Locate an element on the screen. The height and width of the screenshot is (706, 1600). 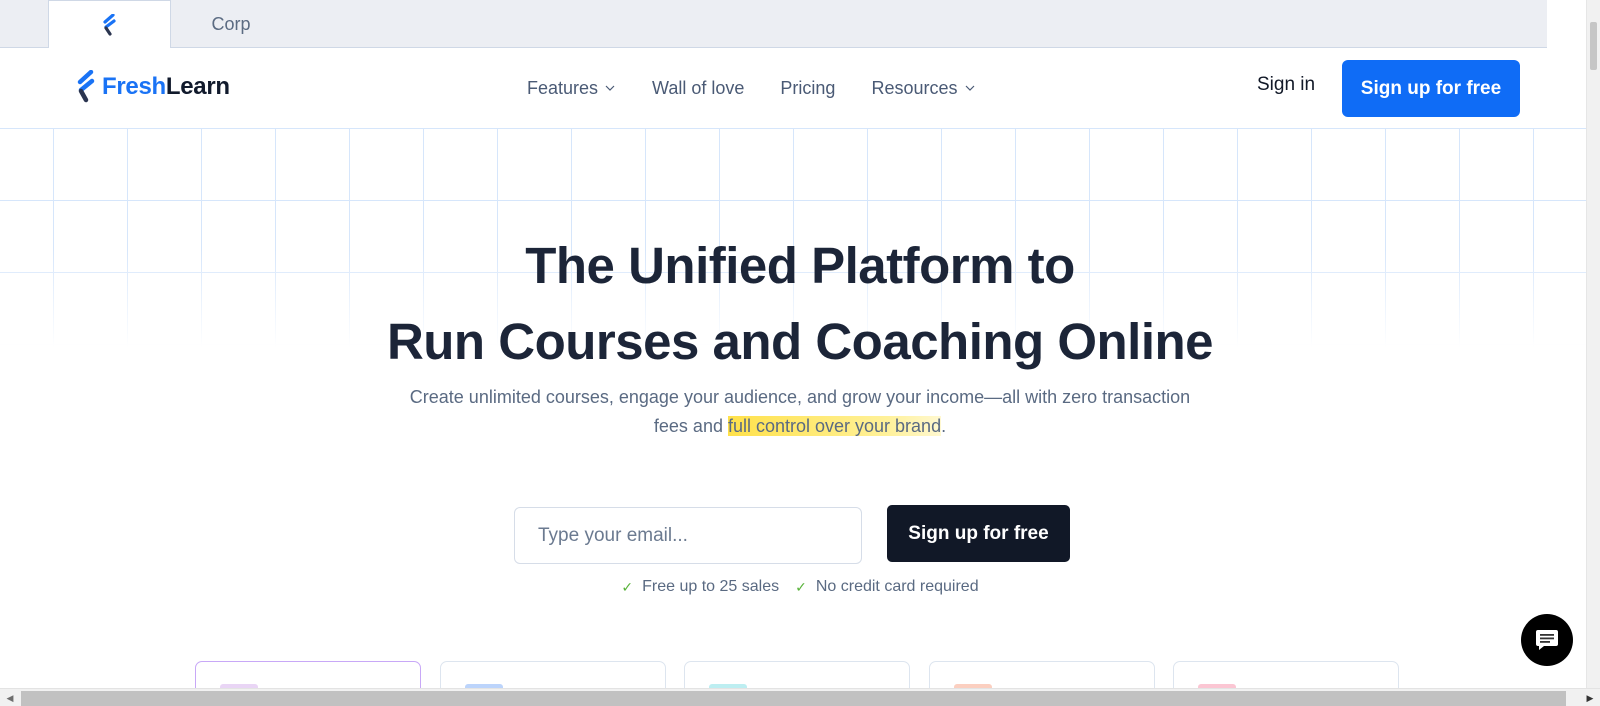
freshlearn-logo-icon is located at coordinates (86, 86).